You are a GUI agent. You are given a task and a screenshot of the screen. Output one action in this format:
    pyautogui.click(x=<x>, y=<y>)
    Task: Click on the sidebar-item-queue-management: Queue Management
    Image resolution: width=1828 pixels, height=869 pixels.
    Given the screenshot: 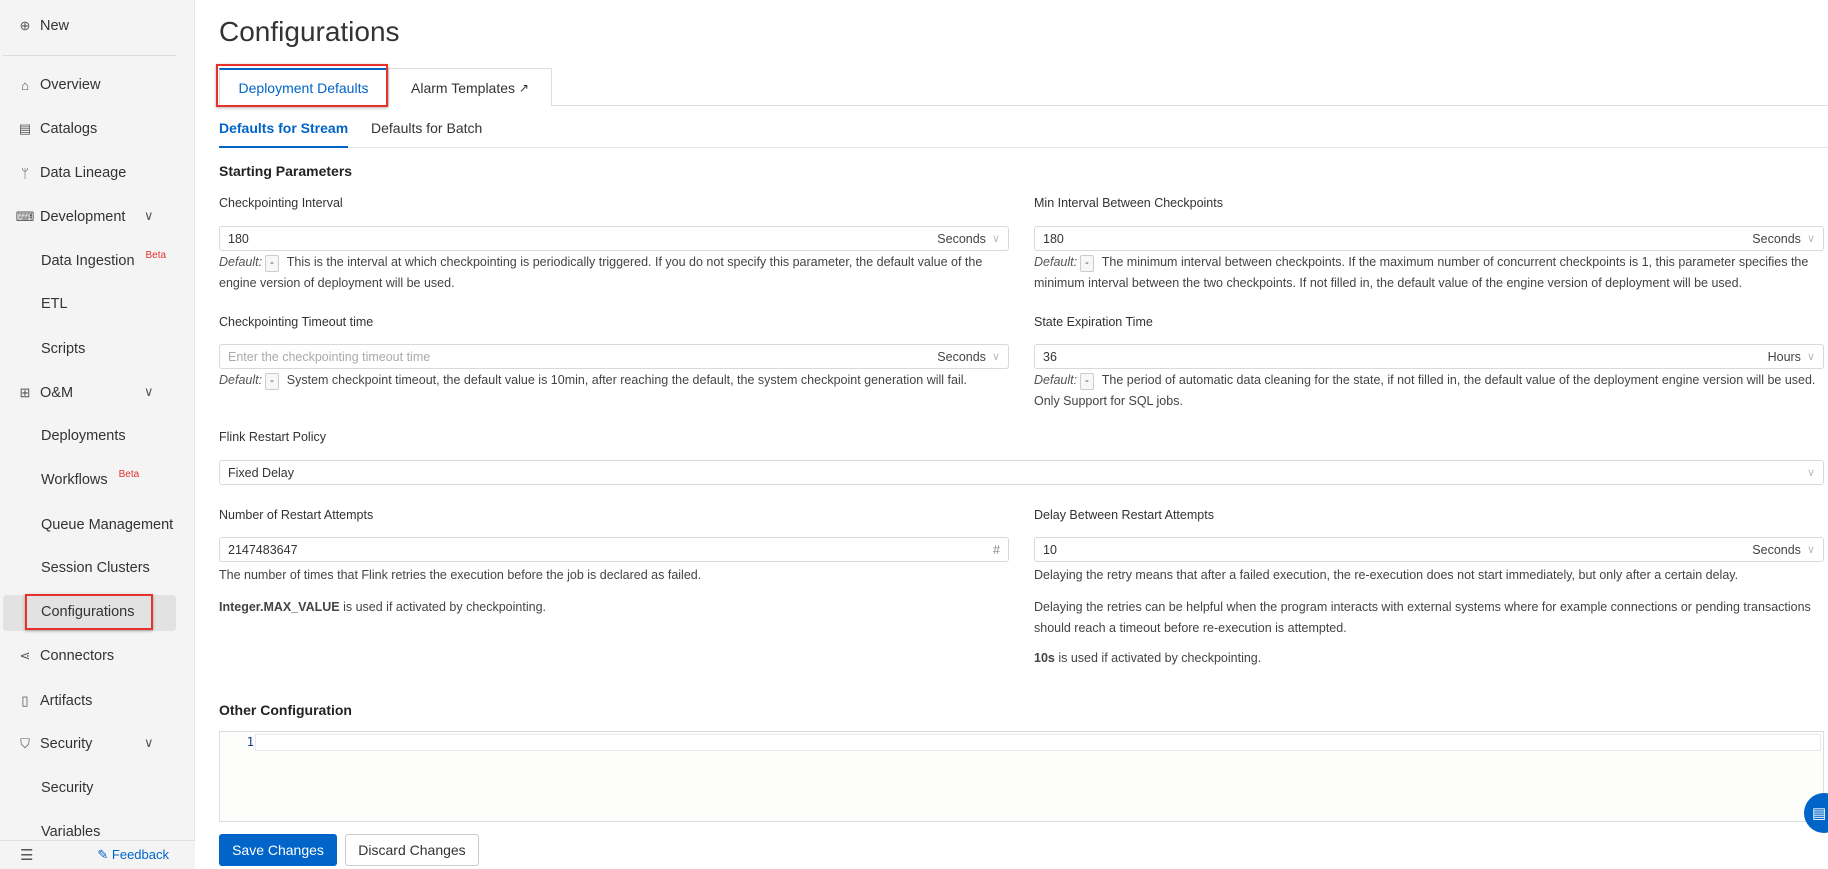 What is the action you would take?
    pyautogui.click(x=107, y=525)
    